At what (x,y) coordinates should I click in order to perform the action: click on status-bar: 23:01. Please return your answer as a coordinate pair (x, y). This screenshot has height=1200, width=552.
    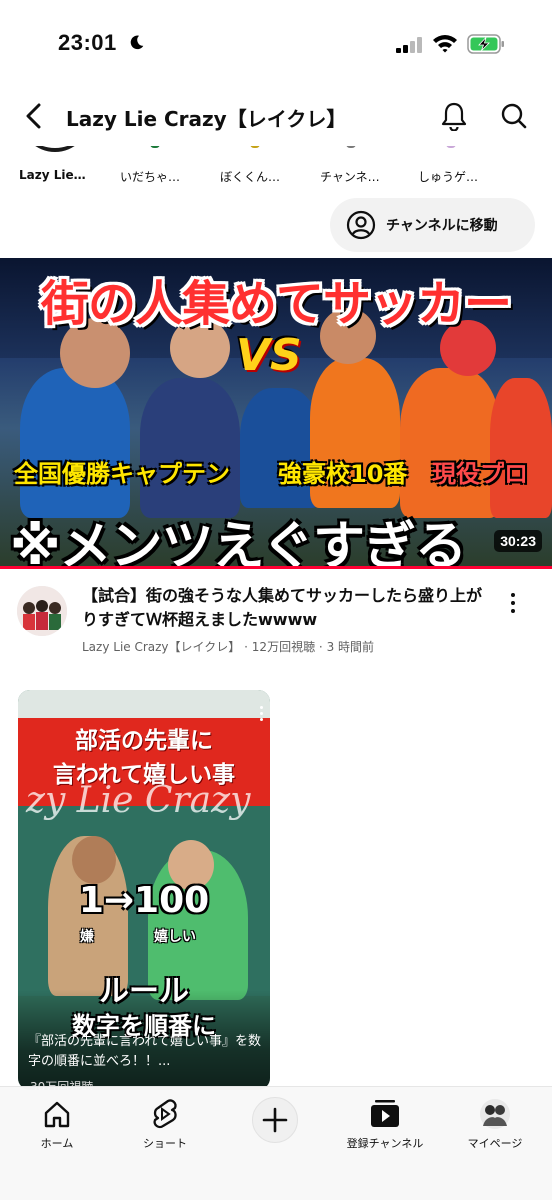
    Looking at the image, I should click on (276, 45).